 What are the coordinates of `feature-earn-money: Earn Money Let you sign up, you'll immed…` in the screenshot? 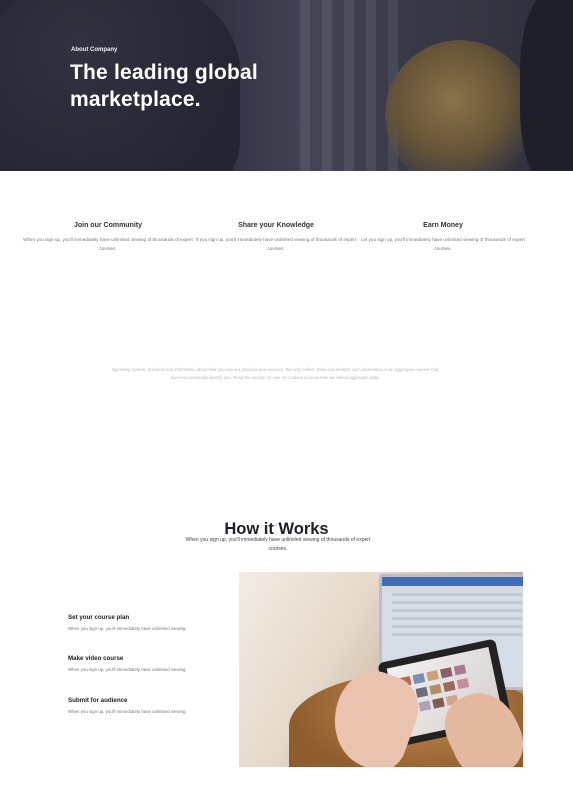 It's located at (443, 237).